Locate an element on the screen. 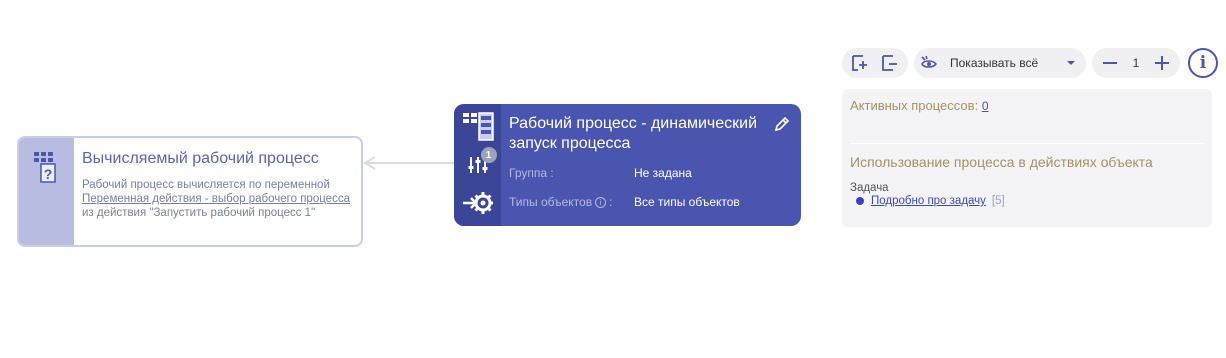 Image resolution: width=1226 pixels, height=358 pixels. filter-label: Показывать всё is located at coordinates (994, 63).